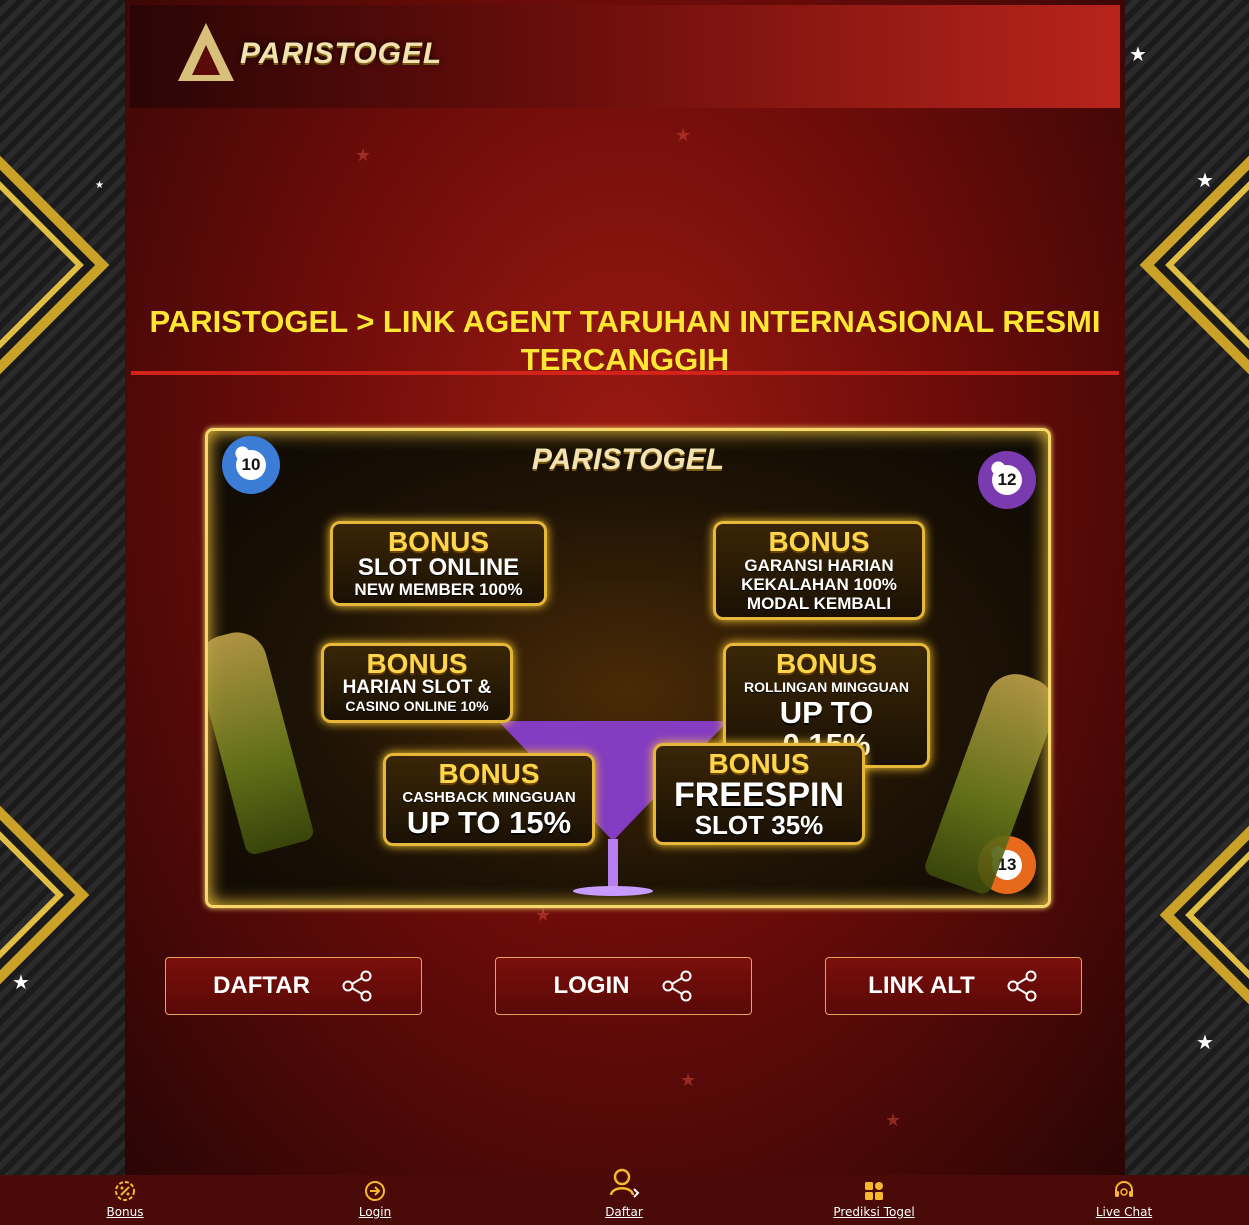 This screenshot has width=1249, height=1225. I want to click on bonus-card: BONUS FREESPIN SLOT 35%, so click(759, 794).